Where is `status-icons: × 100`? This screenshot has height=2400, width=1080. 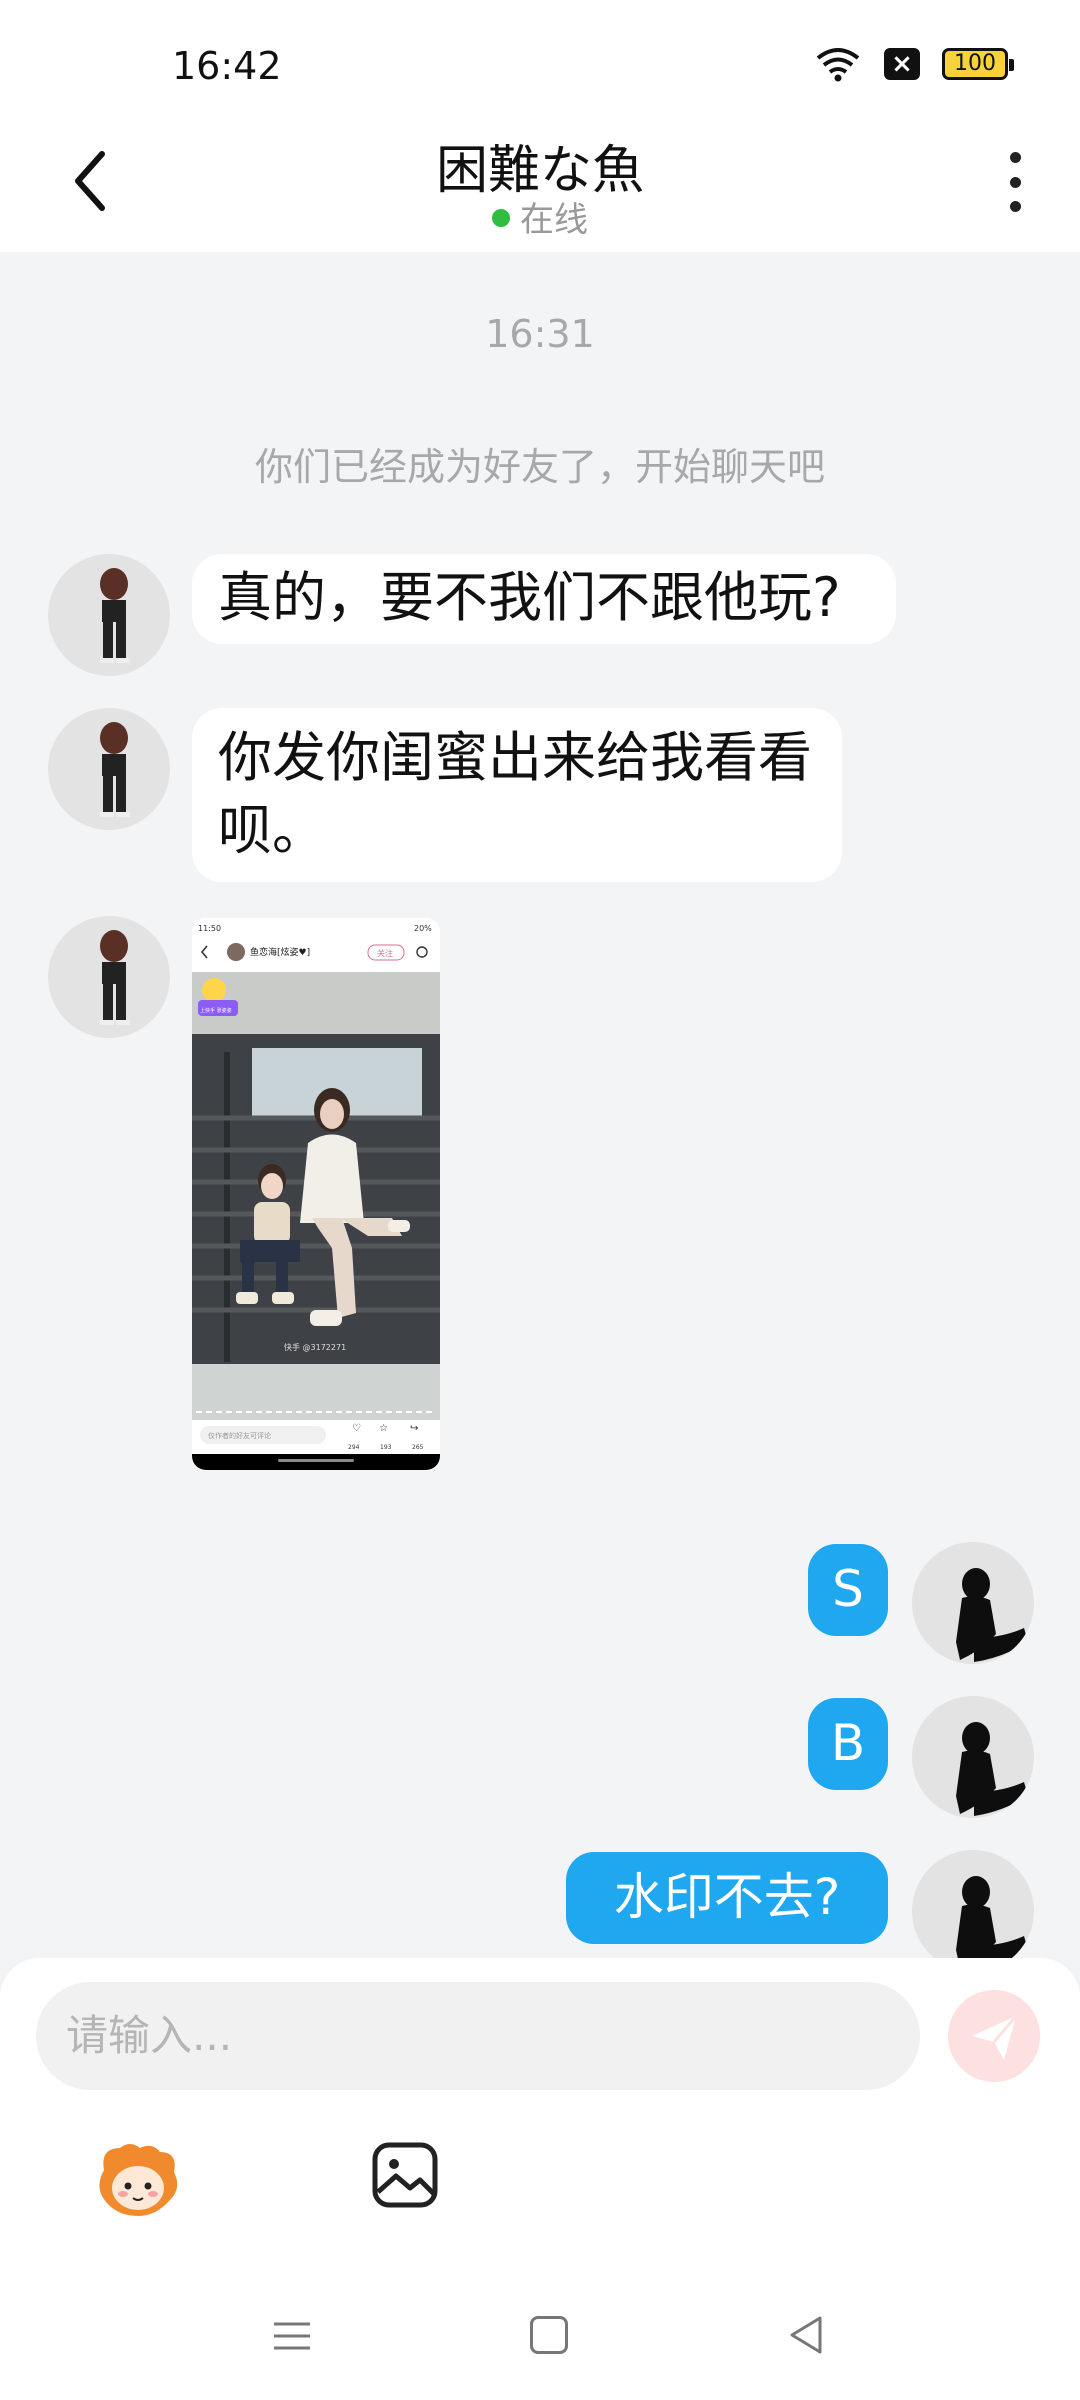
status-icons: × 100 is located at coordinates (914, 64).